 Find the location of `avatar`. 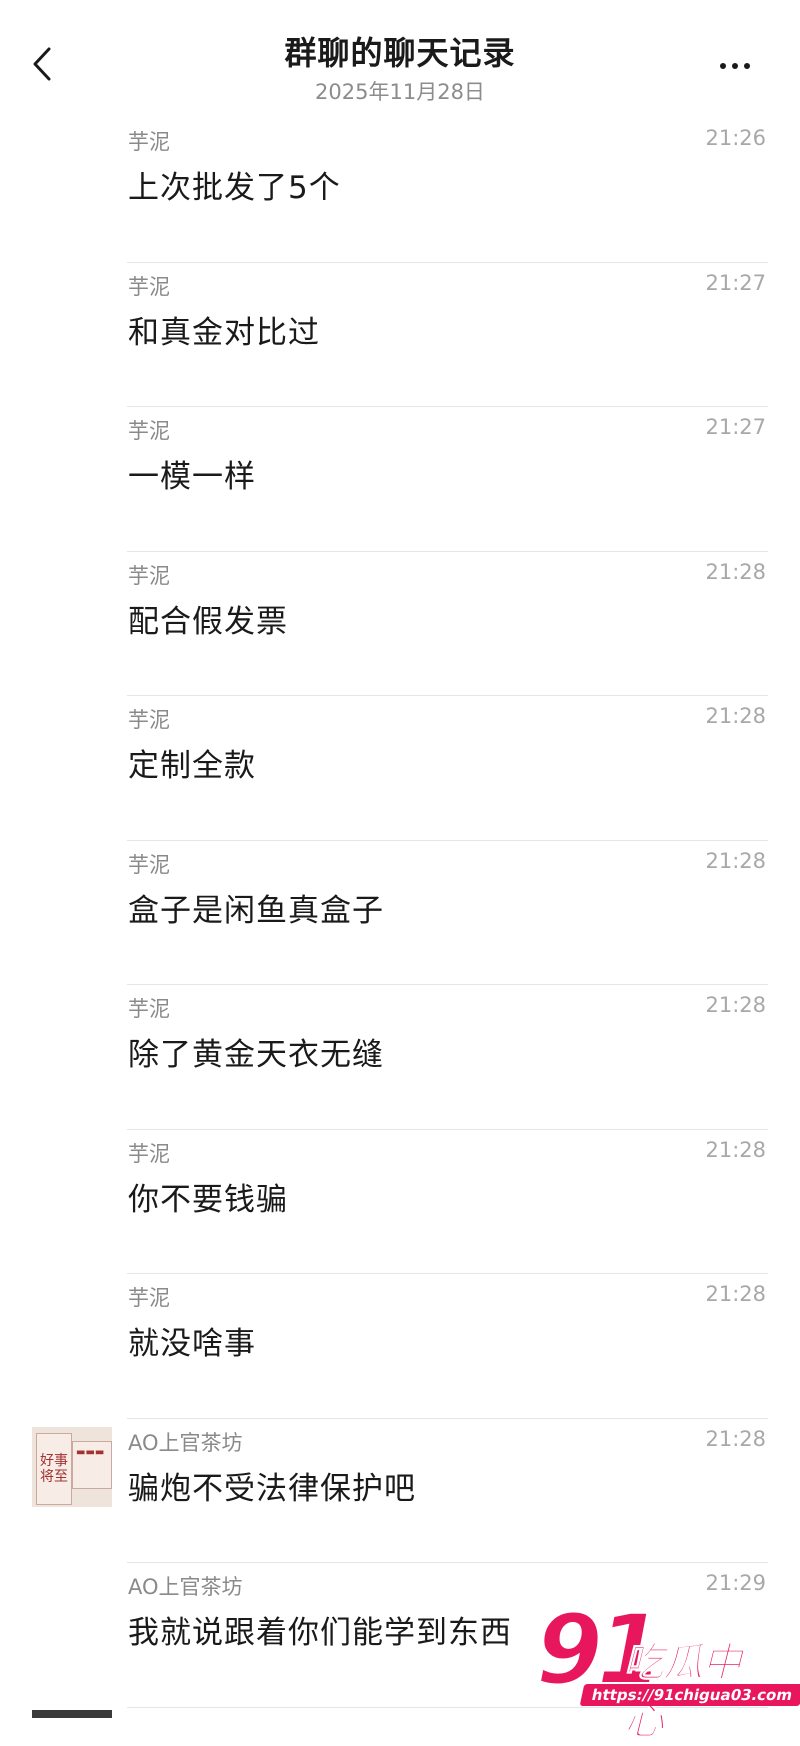

avatar is located at coordinates (72, 1714).